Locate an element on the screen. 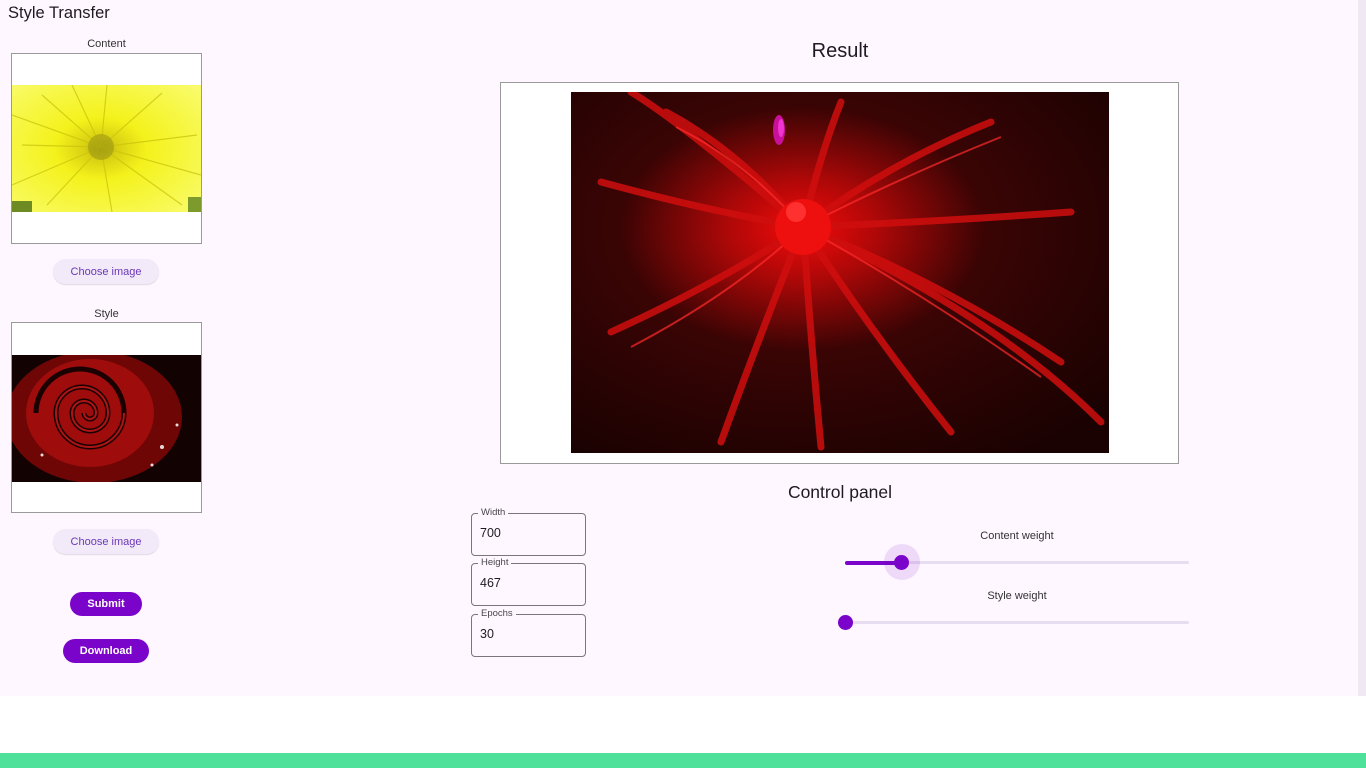 This screenshot has width=1366, height=768. content-image is located at coordinates (106, 148).